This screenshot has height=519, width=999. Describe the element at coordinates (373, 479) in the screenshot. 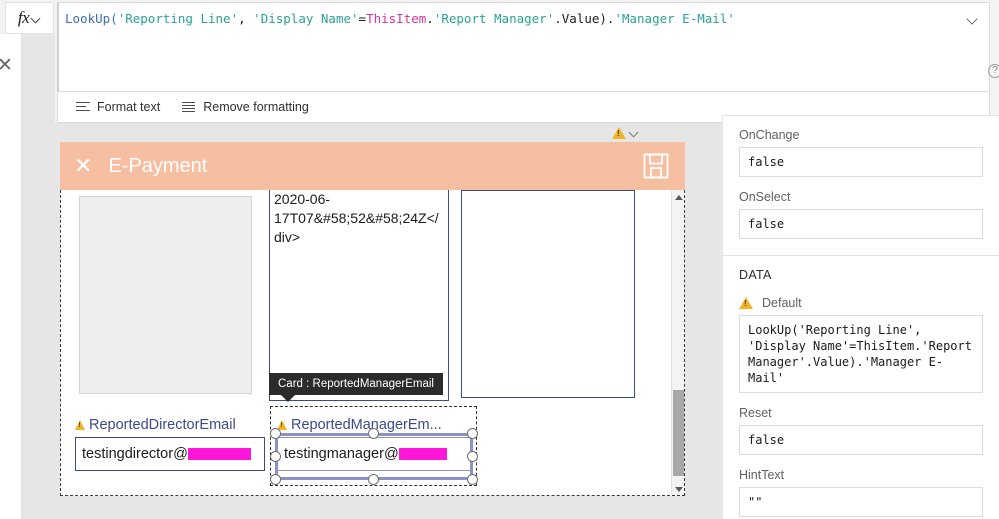

I see `resize-handle-bottom-center` at that location.